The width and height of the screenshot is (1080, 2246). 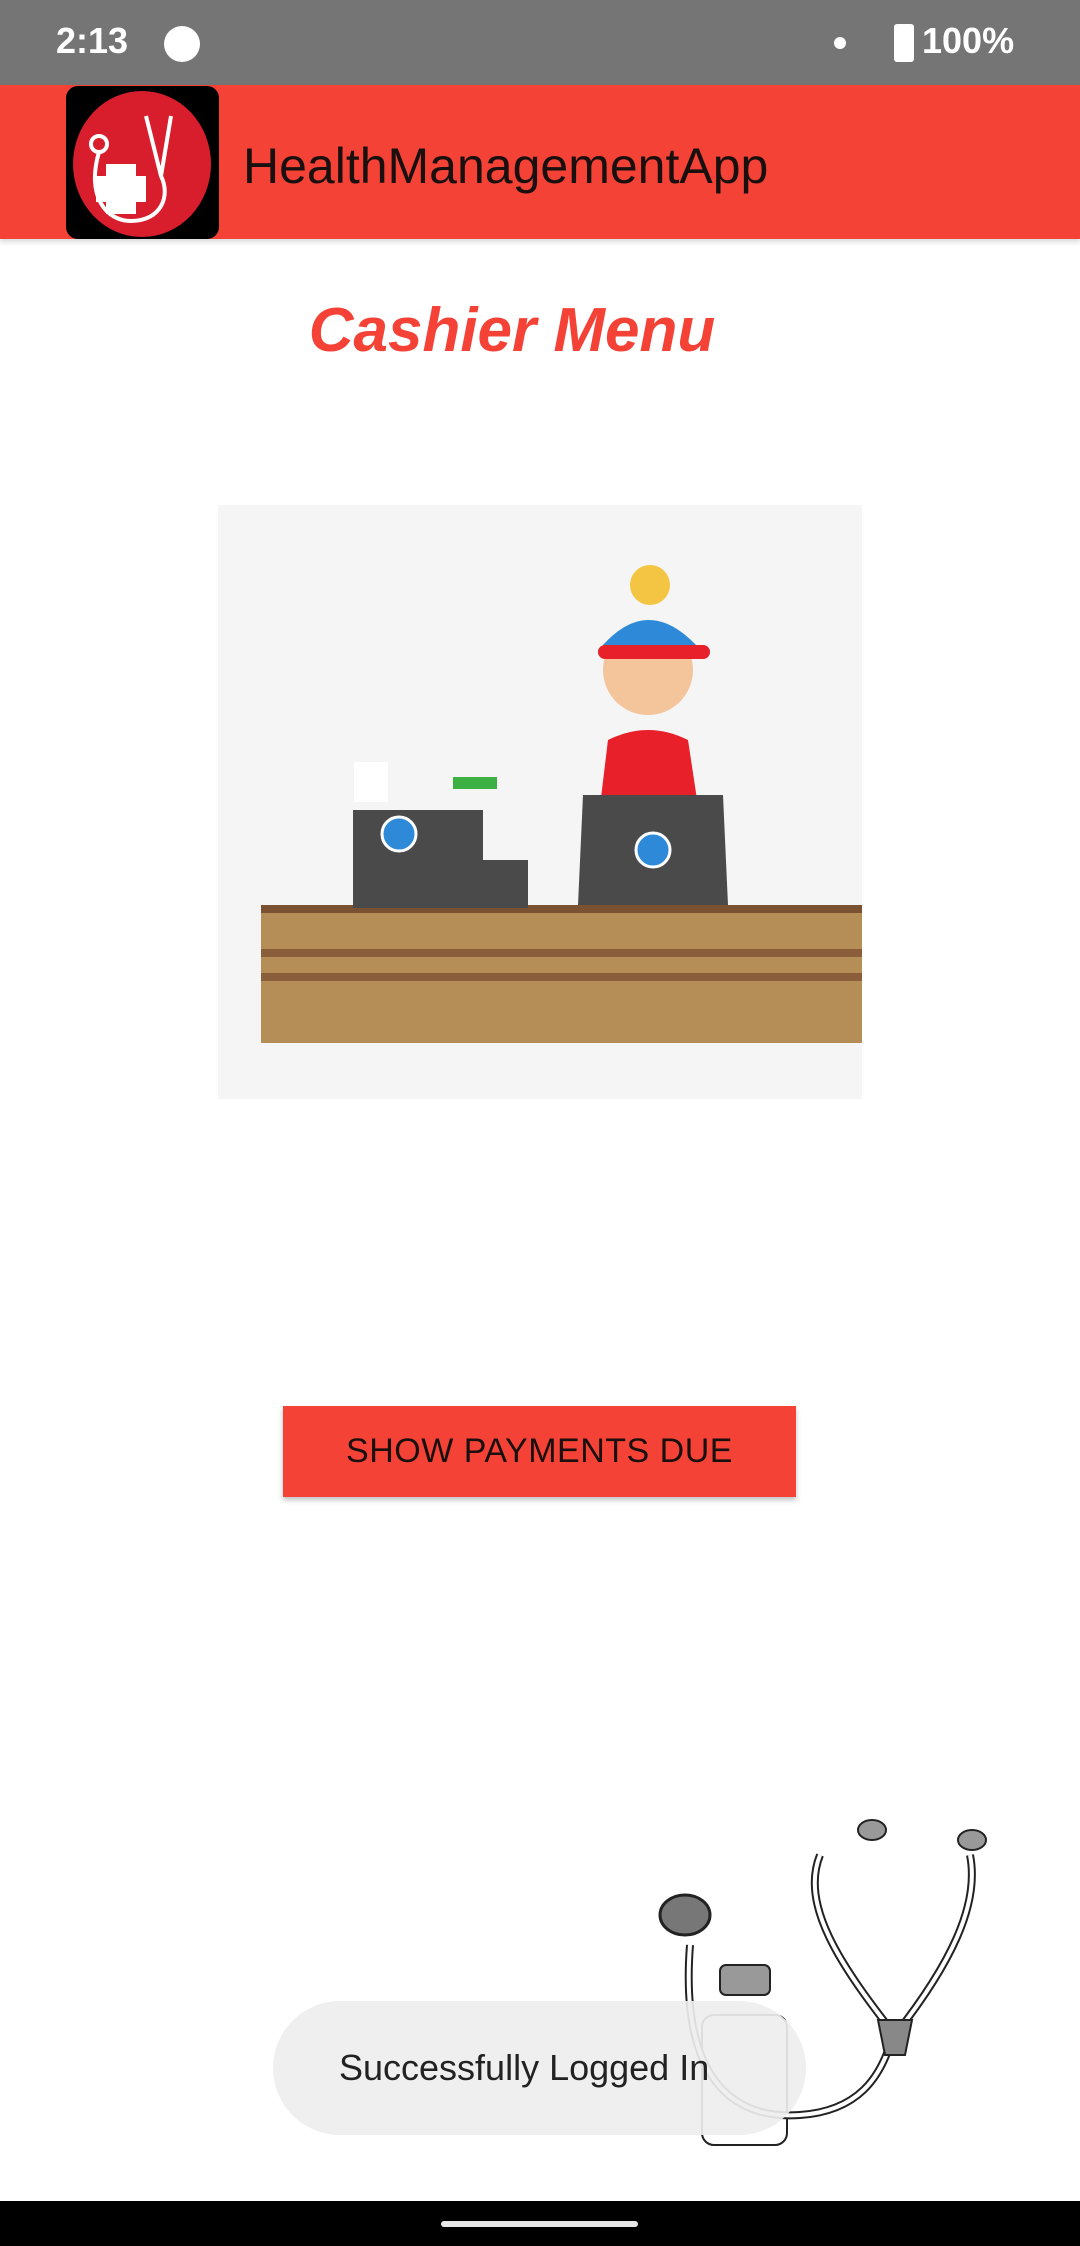 I want to click on app-bar: HealthManagementApp, so click(x=540, y=162).